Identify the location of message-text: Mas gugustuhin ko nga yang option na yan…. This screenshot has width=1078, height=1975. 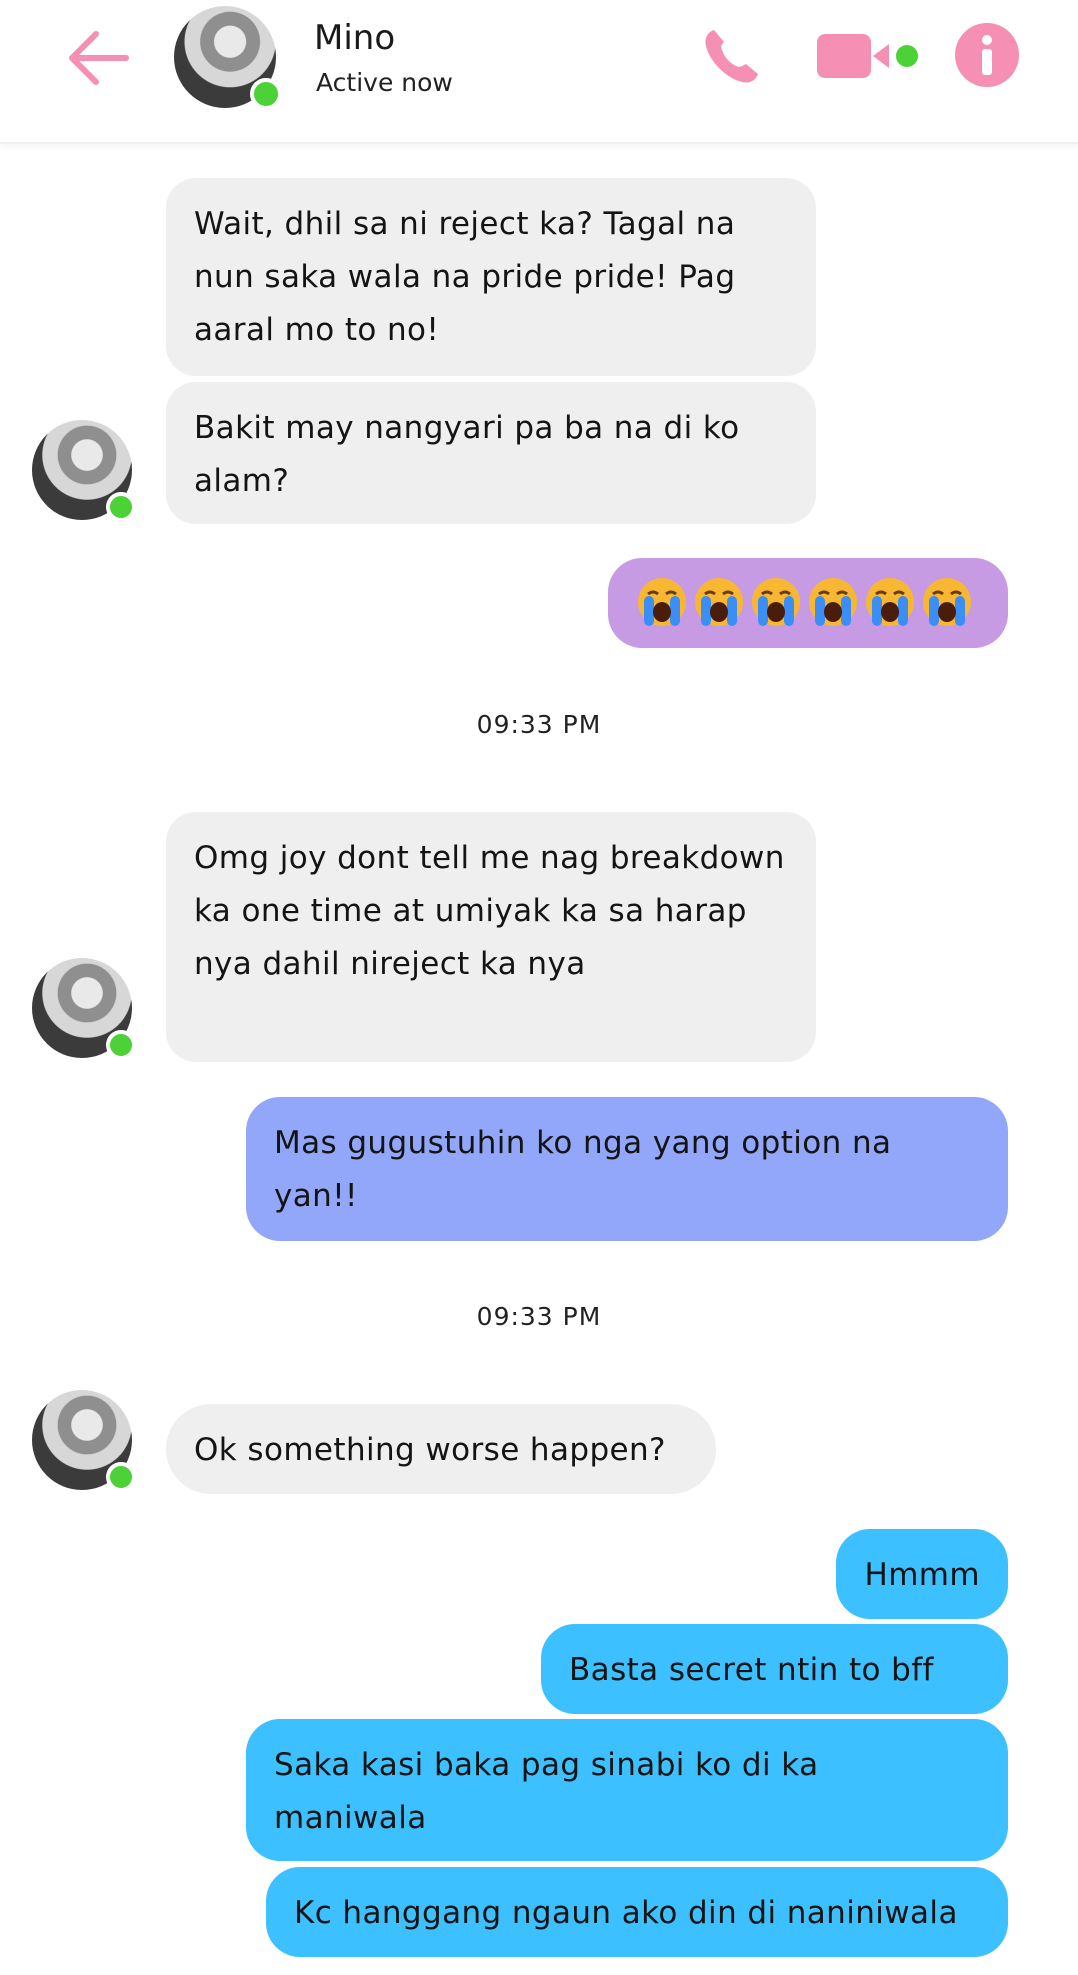
(583, 1169).